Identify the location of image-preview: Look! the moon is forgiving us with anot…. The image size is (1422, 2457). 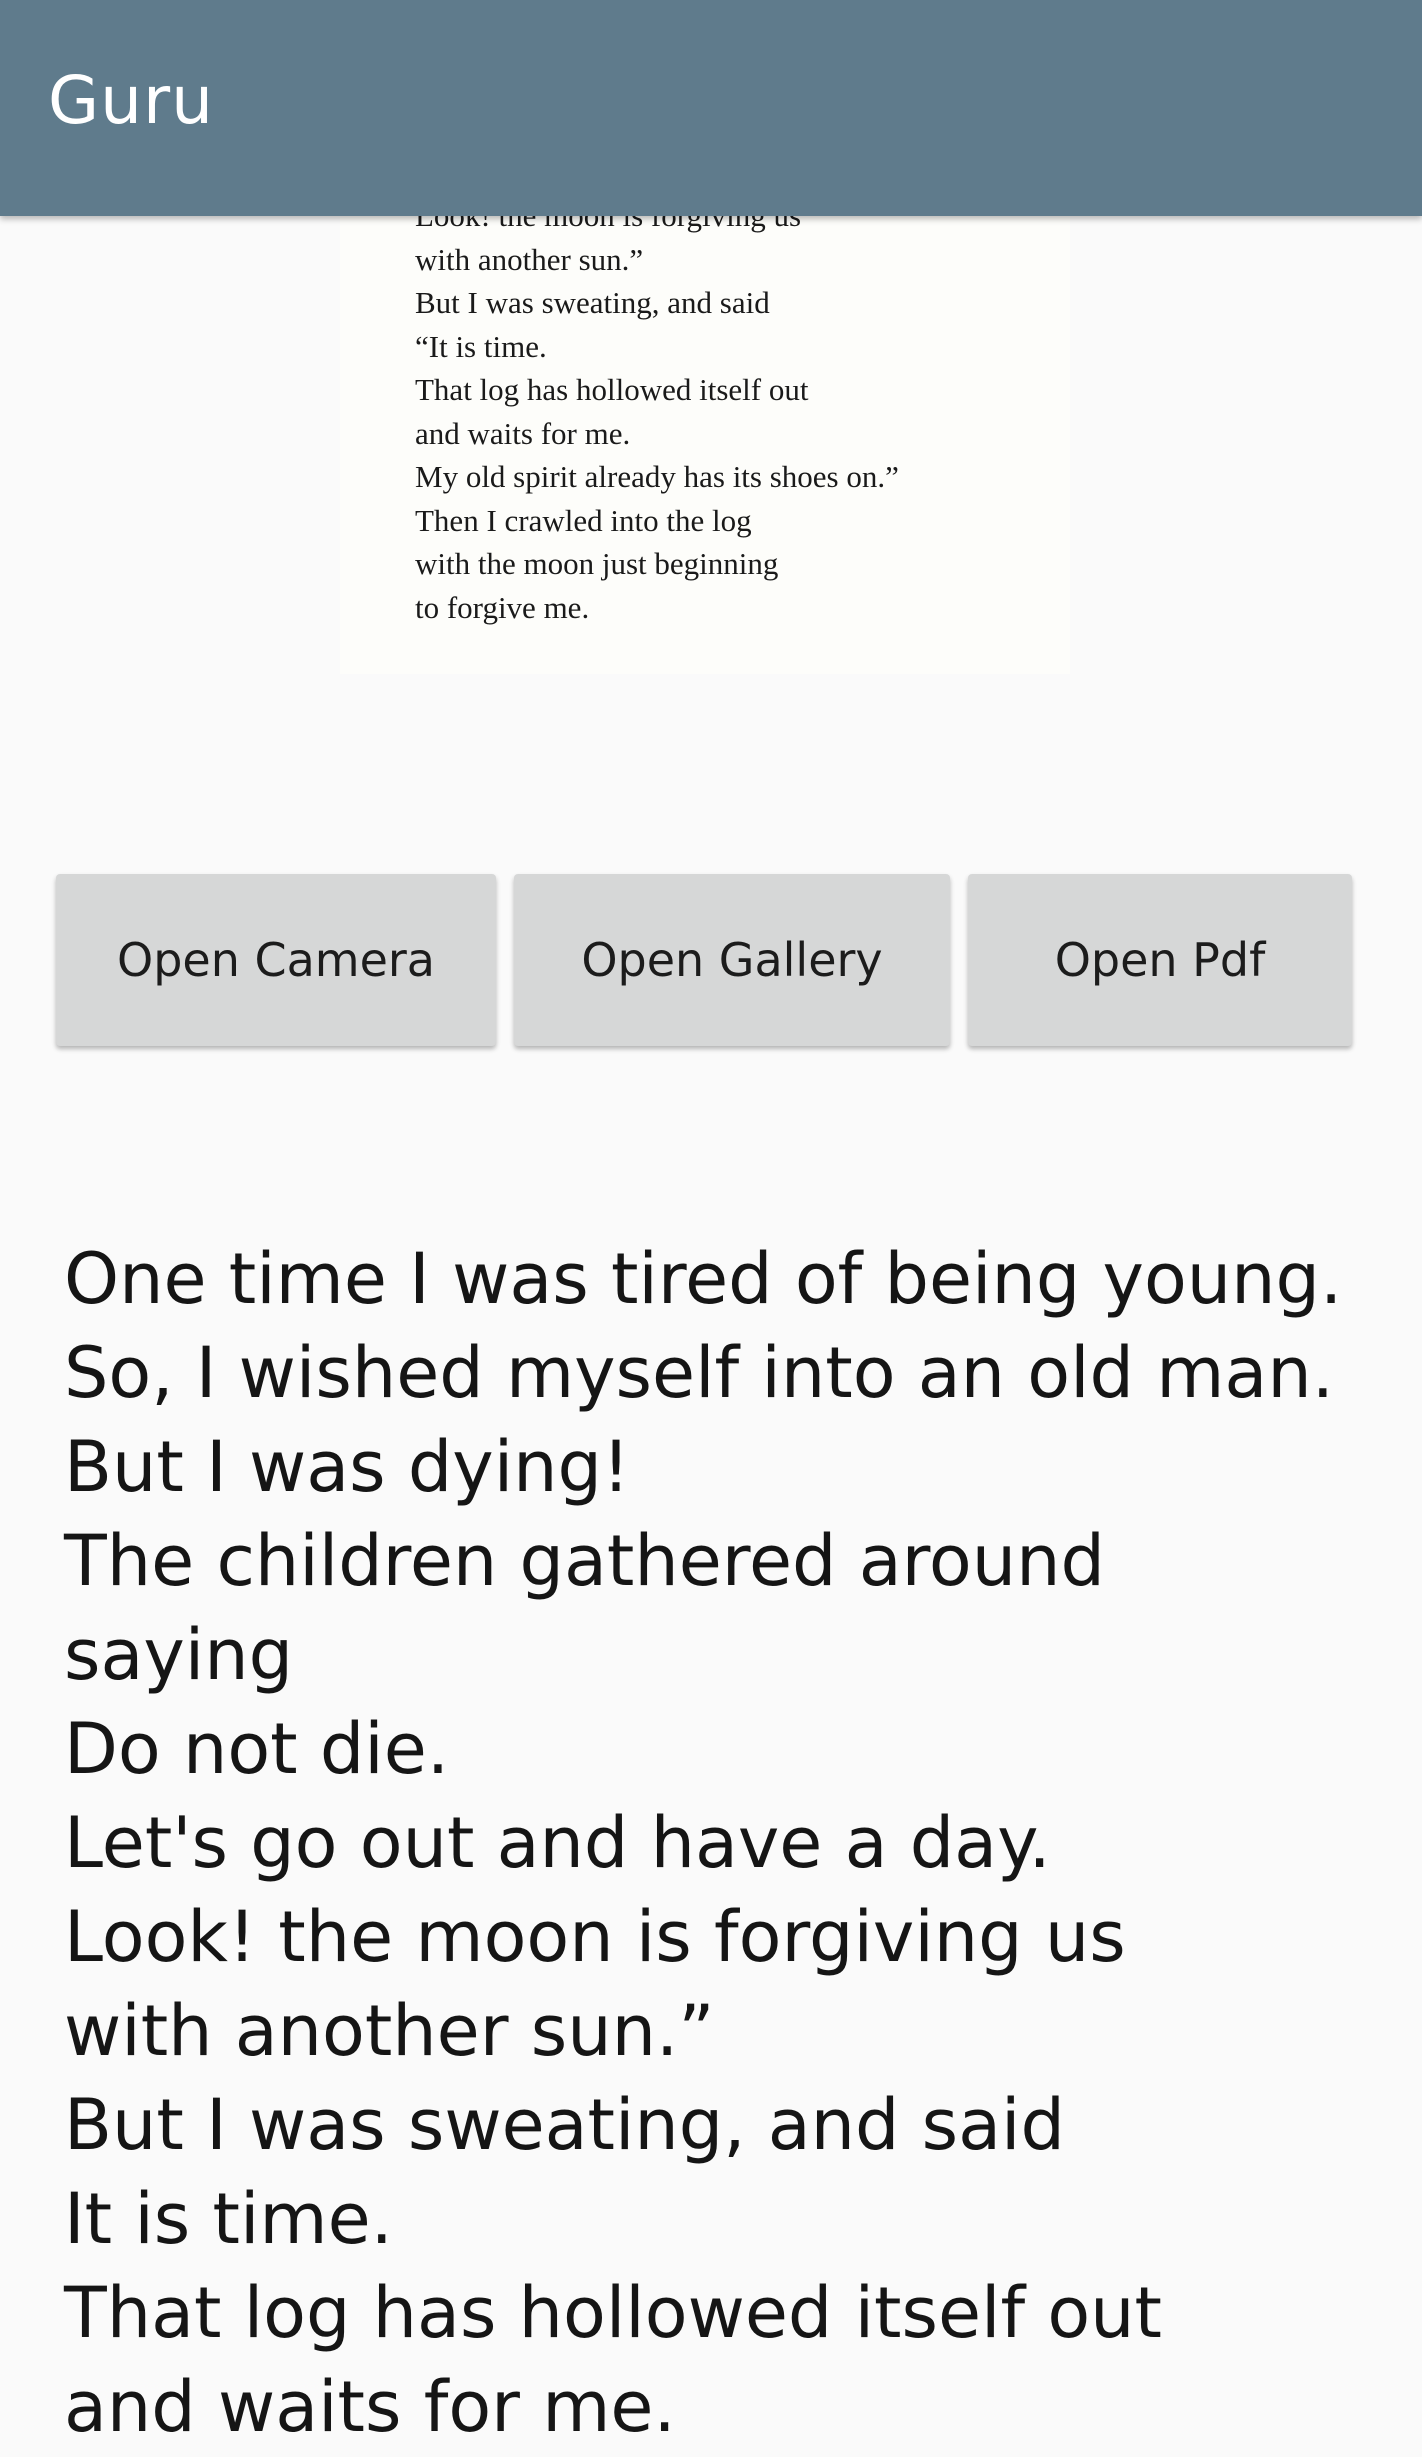
(705, 445).